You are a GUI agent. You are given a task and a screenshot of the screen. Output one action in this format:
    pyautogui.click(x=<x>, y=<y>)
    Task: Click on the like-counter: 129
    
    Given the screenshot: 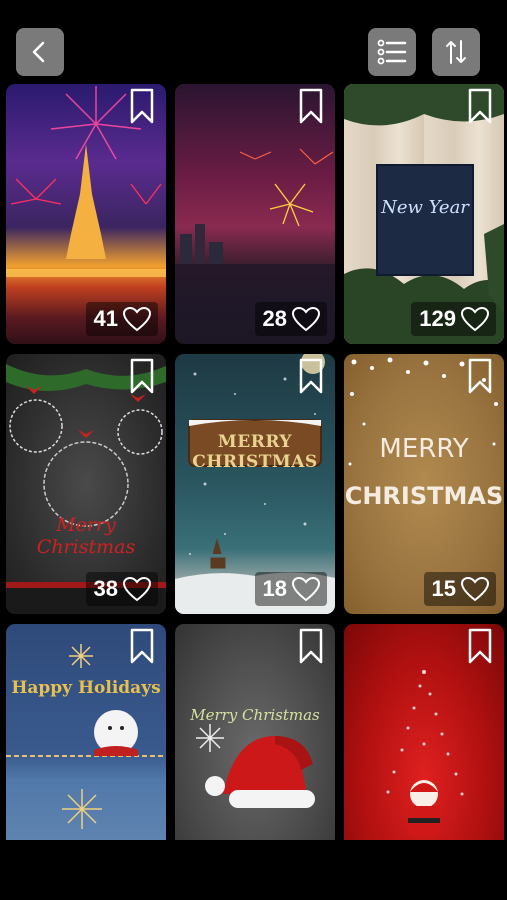 What is the action you would take?
    pyautogui.click(x=453, y=319)
    